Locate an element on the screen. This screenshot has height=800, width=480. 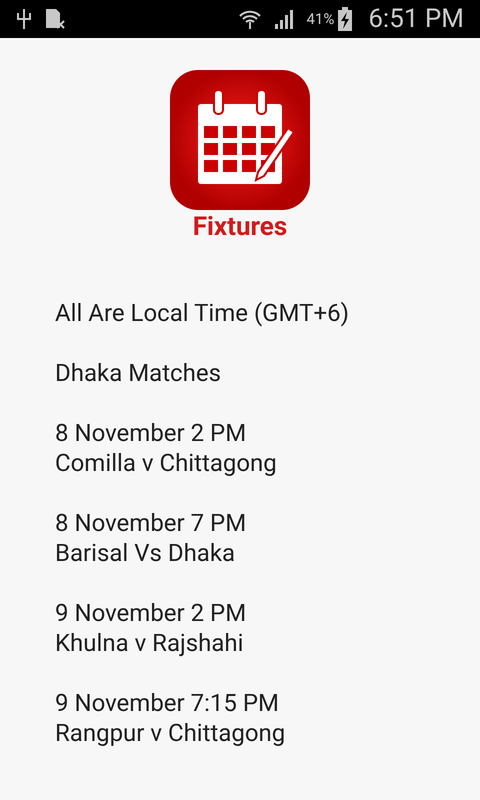
signal-icon is located at coordinates (284, 19).